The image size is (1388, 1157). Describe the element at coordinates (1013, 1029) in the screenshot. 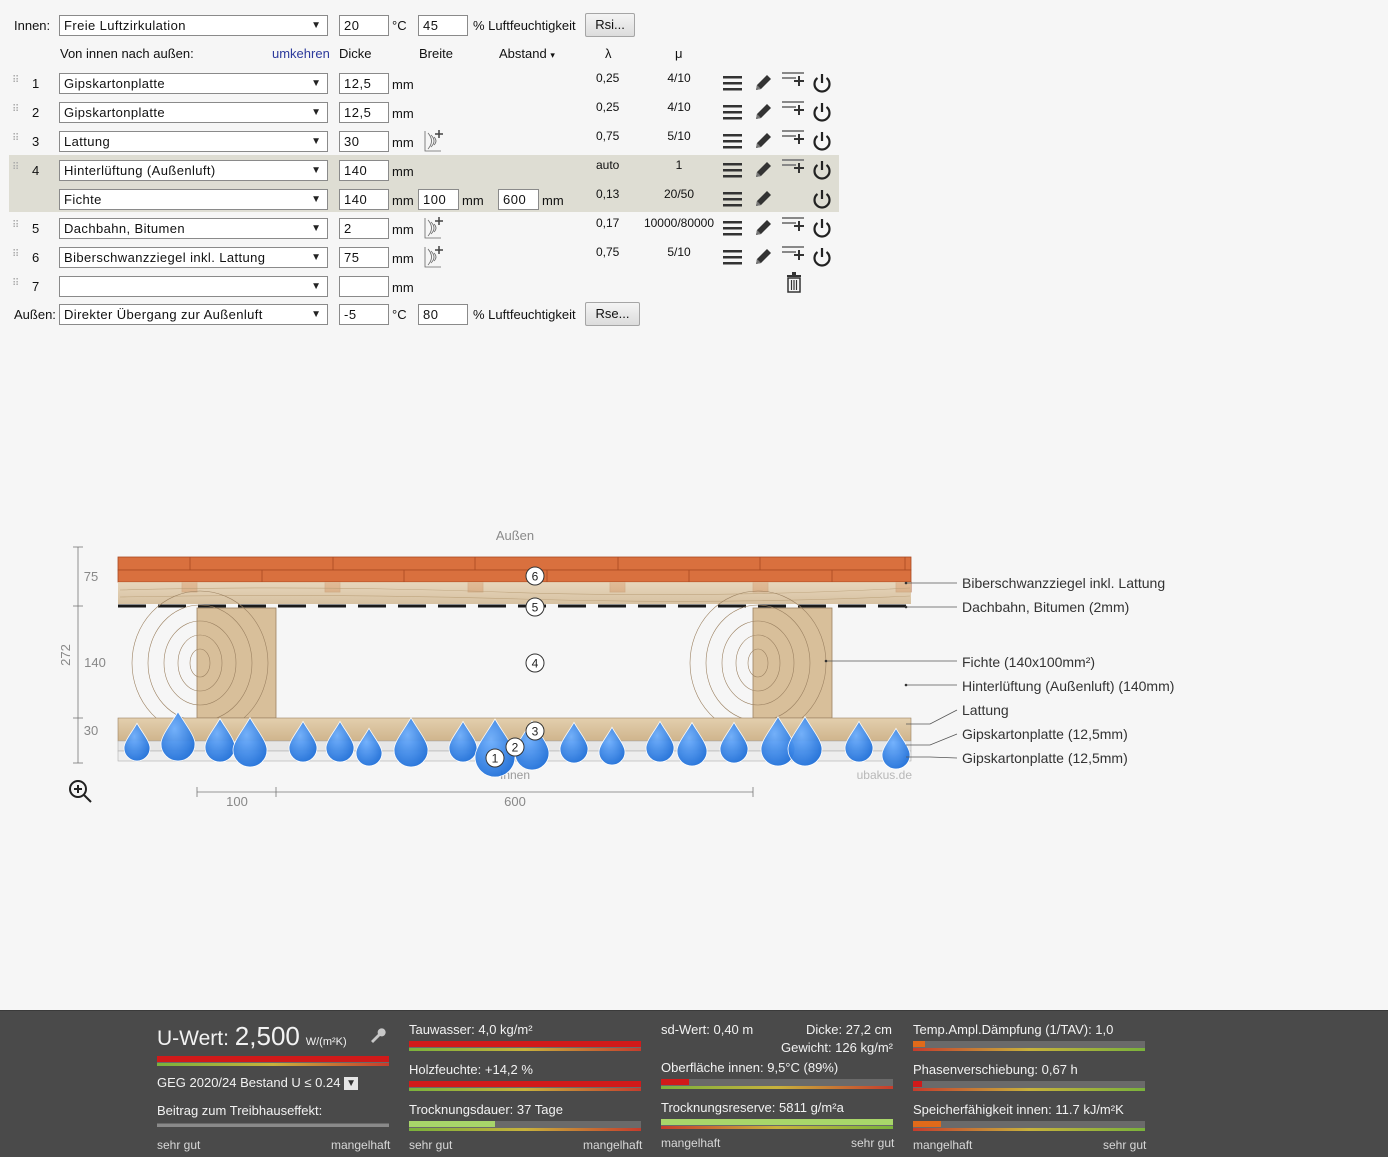

I see `temp-amplitude-label: Temp.Ampl.Dämpfung (1/TAV): 1,0` at that location.